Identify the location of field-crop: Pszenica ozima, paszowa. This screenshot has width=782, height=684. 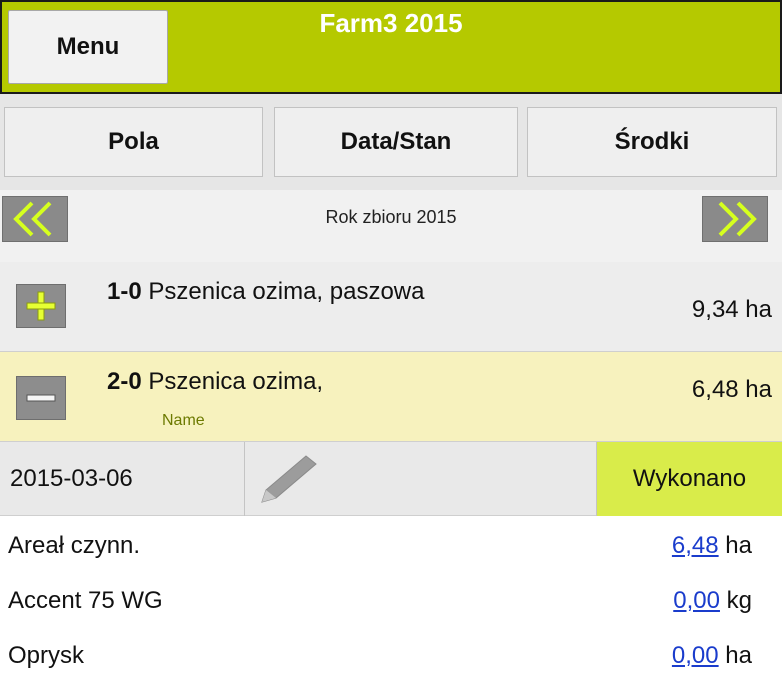
(286, 291).